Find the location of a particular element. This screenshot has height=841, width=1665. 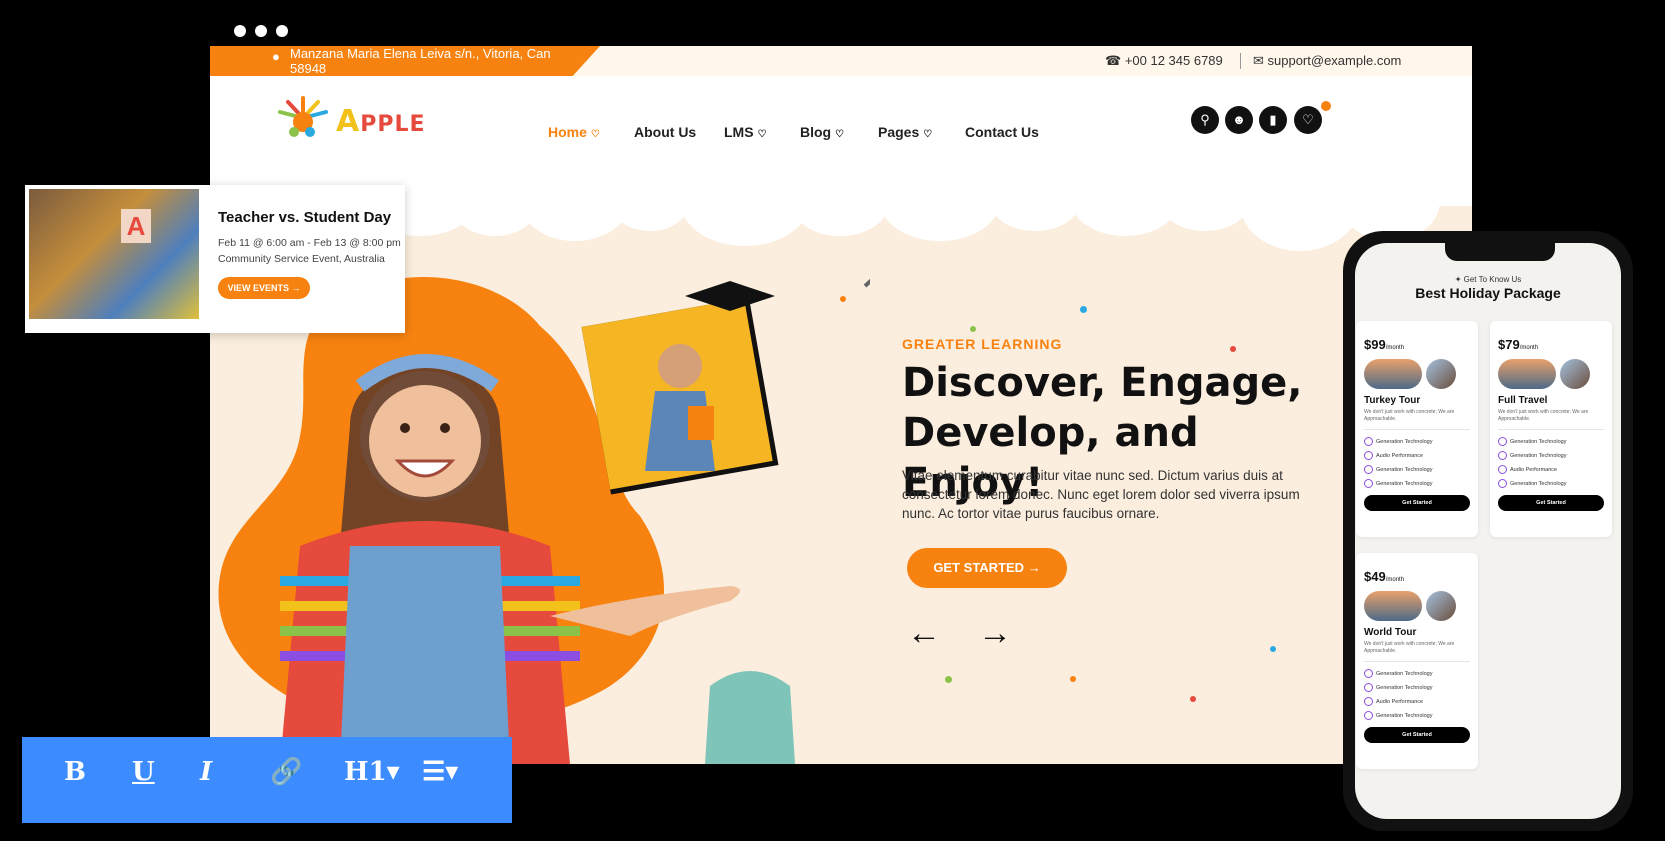

get-started-button: GET STARTED → is located at coordinates (987, 568).